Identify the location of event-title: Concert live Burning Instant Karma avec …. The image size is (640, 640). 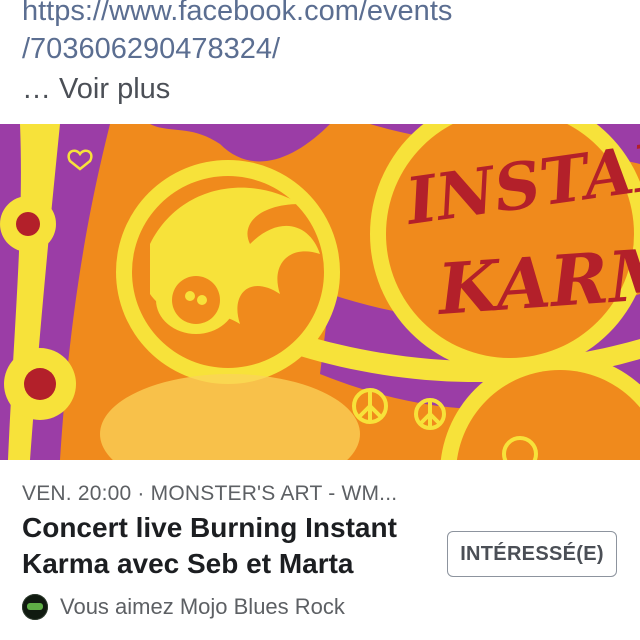
(227, 546).